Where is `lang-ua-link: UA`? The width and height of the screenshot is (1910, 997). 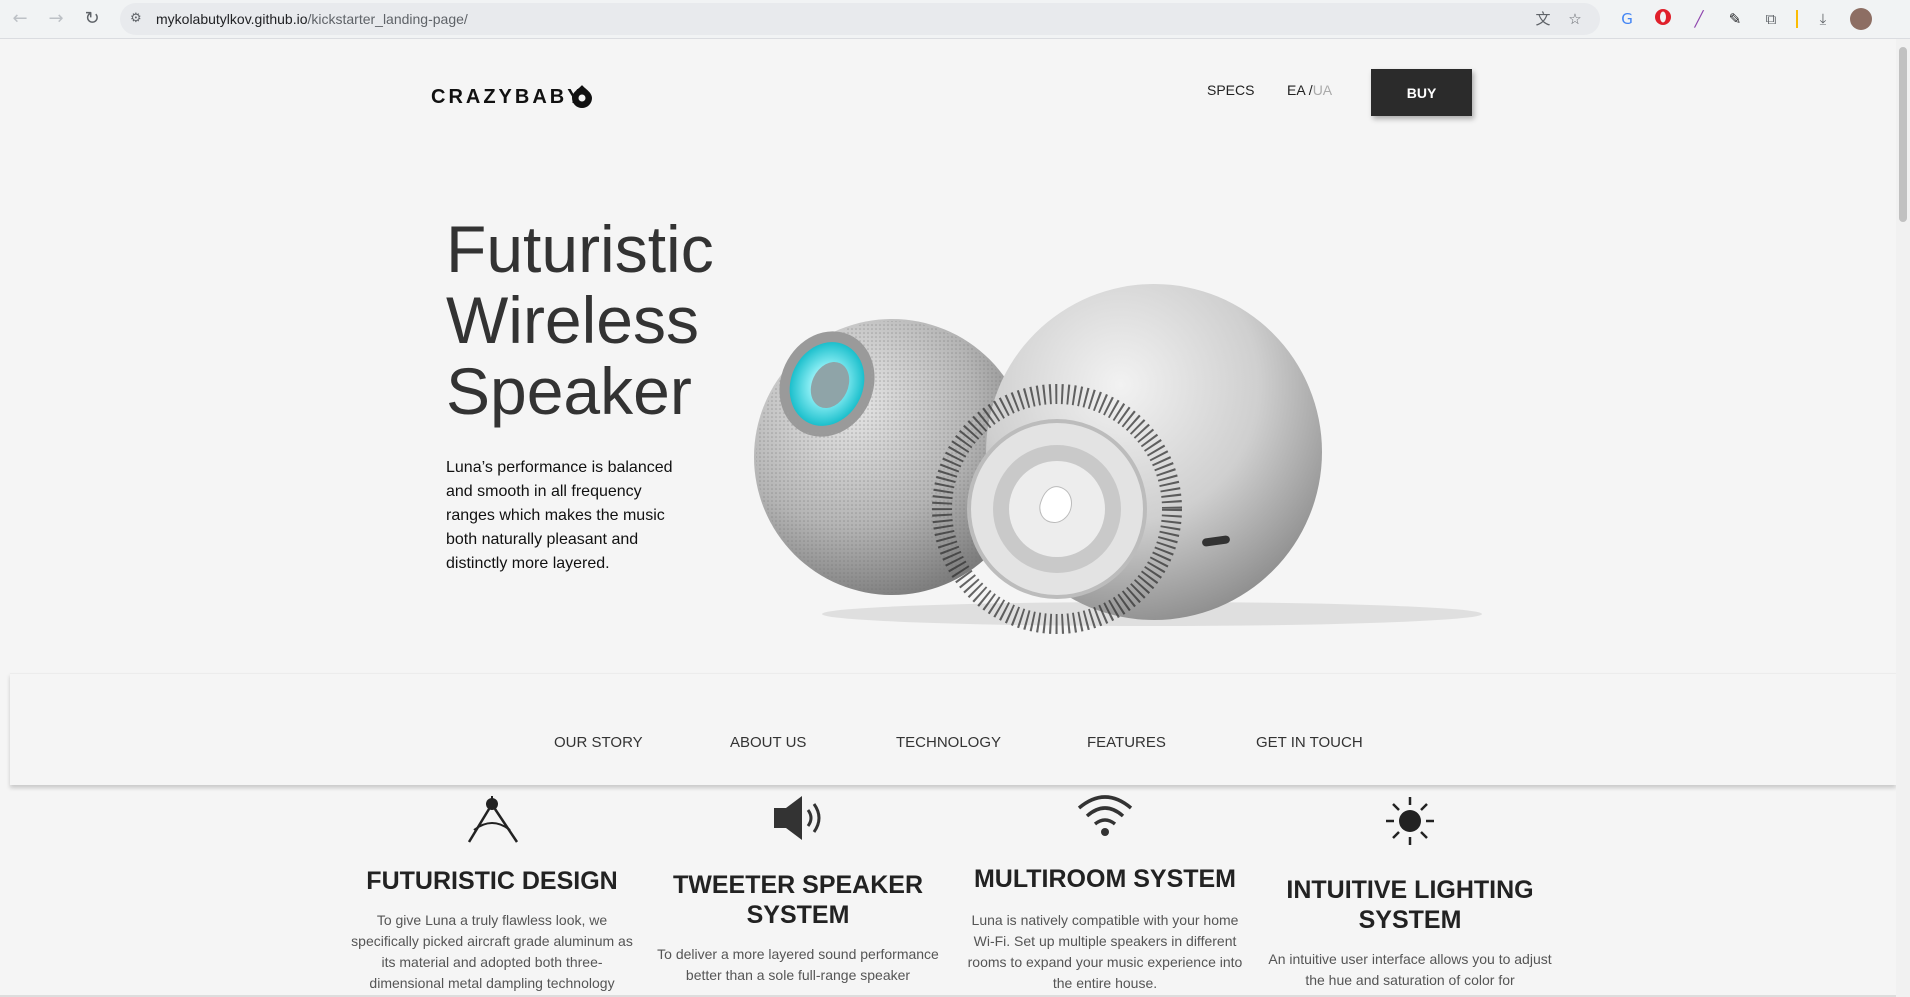 lang-ua-link: UA is located at coordinates (1322, 90).